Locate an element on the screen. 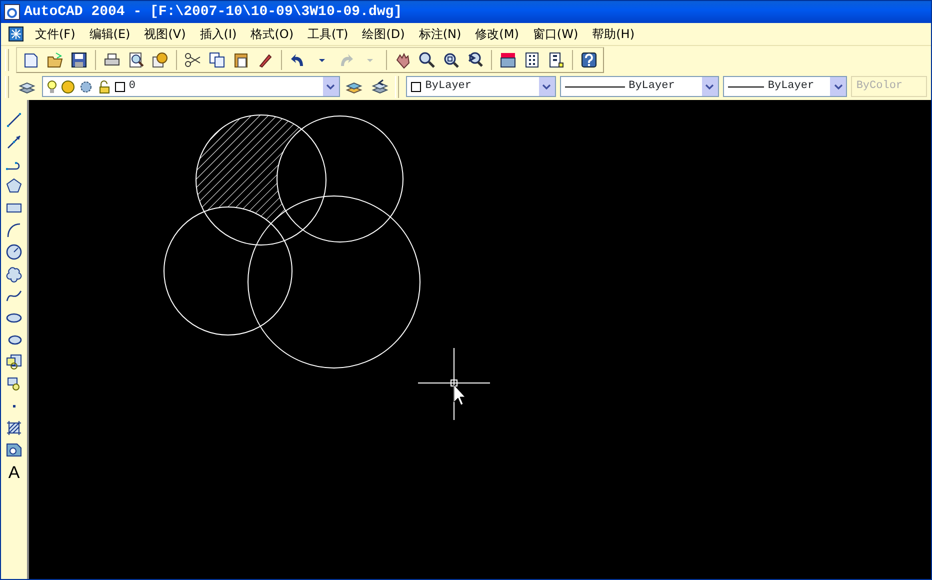 The image size is (932, 580). menu-item: 工具(T) is located at coordinates (328, 34).